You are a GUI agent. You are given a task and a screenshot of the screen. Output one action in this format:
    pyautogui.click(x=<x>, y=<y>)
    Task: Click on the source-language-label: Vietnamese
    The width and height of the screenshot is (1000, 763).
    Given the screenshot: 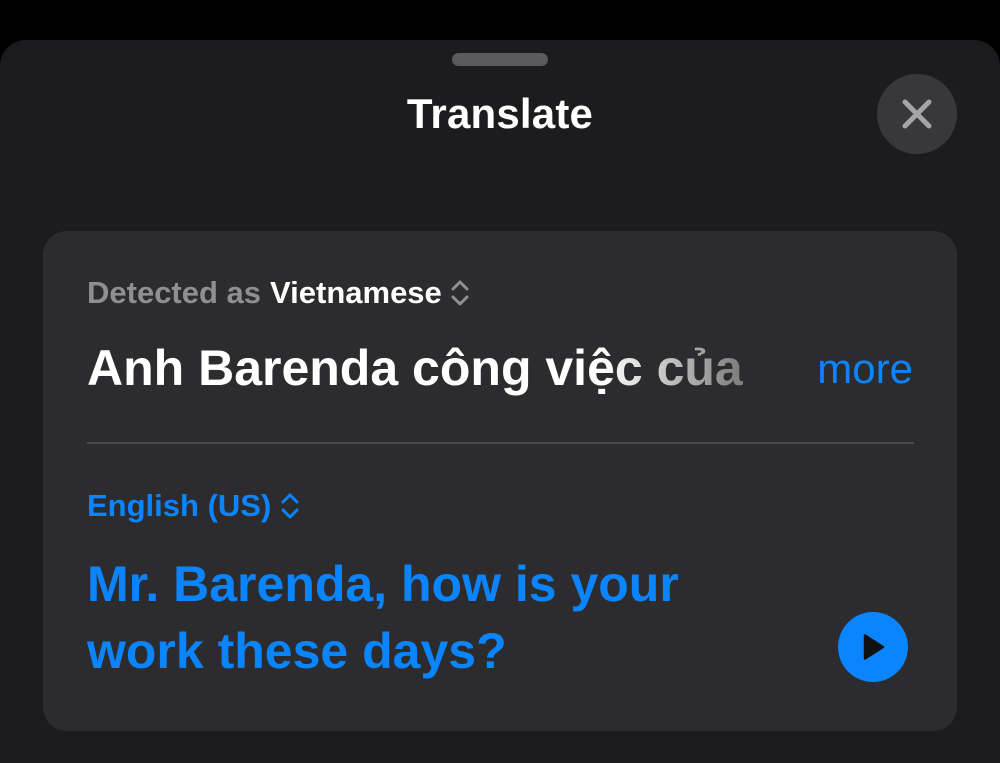 What is the action you would take?
    pyautogui.click(x=356, y=292)
    